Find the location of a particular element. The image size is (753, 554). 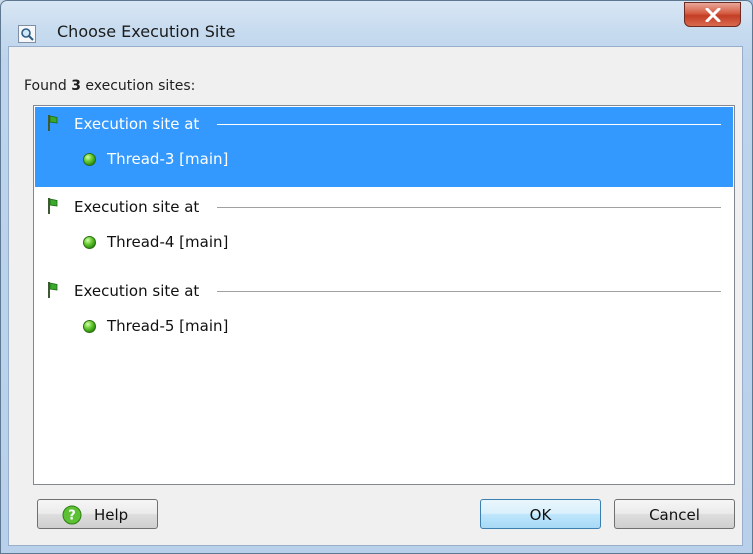

ok-button: OK is located at coordinates (540, 514).